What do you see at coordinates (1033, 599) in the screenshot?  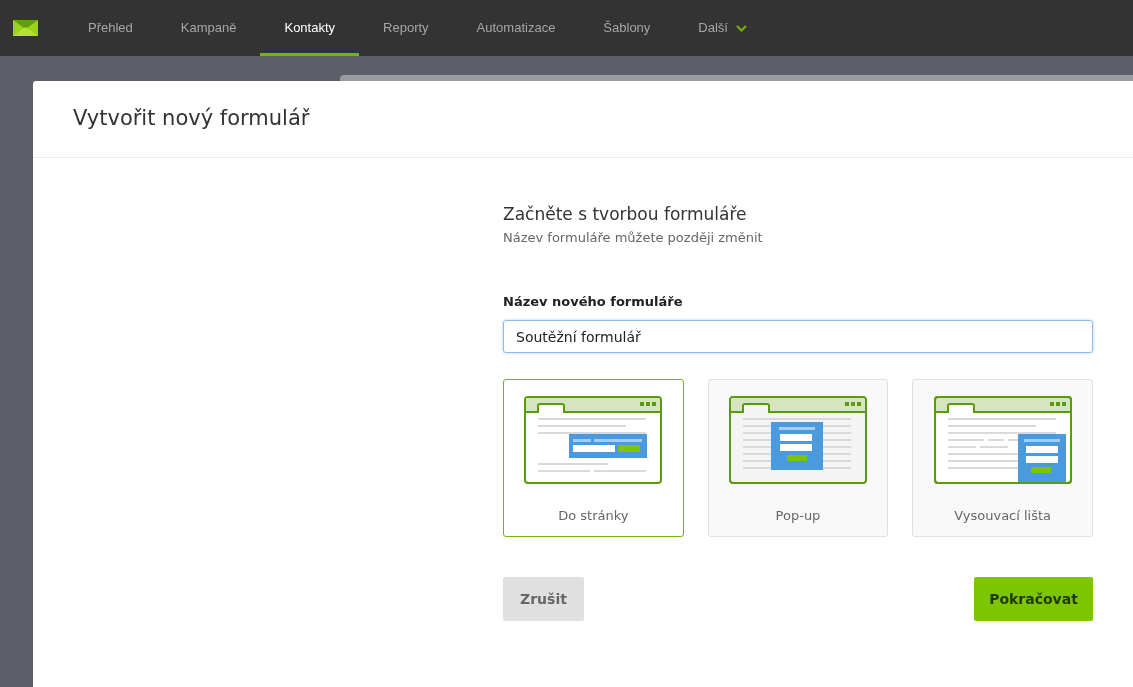 I see `continue-button: Pokračovat` at bounding box center [1033, 599].